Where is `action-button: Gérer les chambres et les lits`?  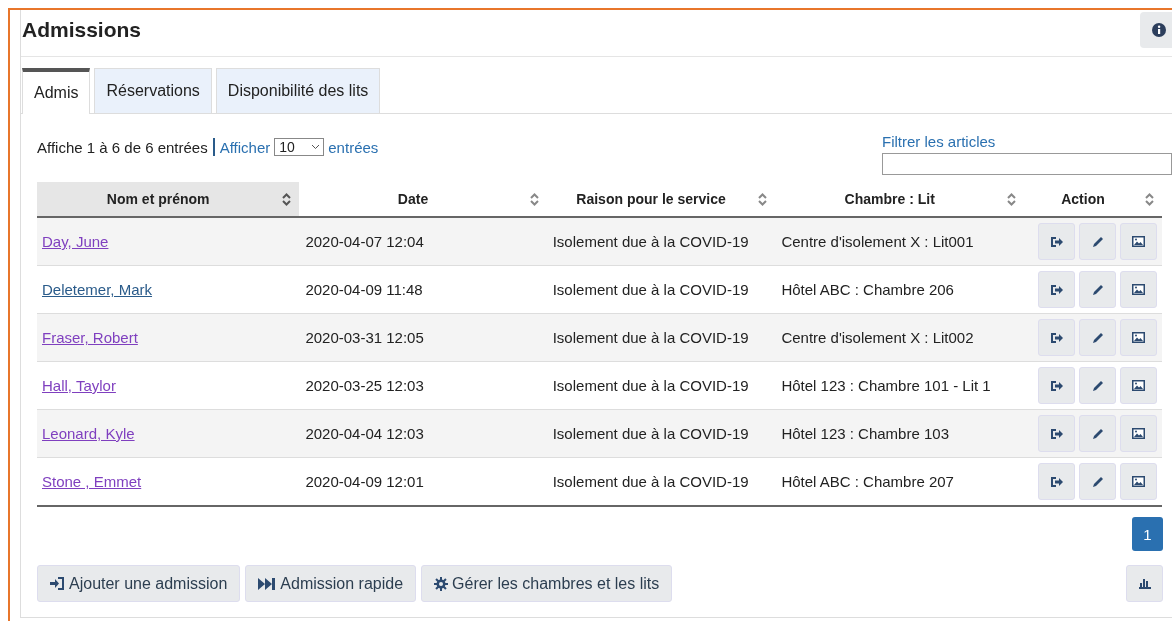
action-button: Gérer les chambres et les lits is located at coordinates (547, 583).